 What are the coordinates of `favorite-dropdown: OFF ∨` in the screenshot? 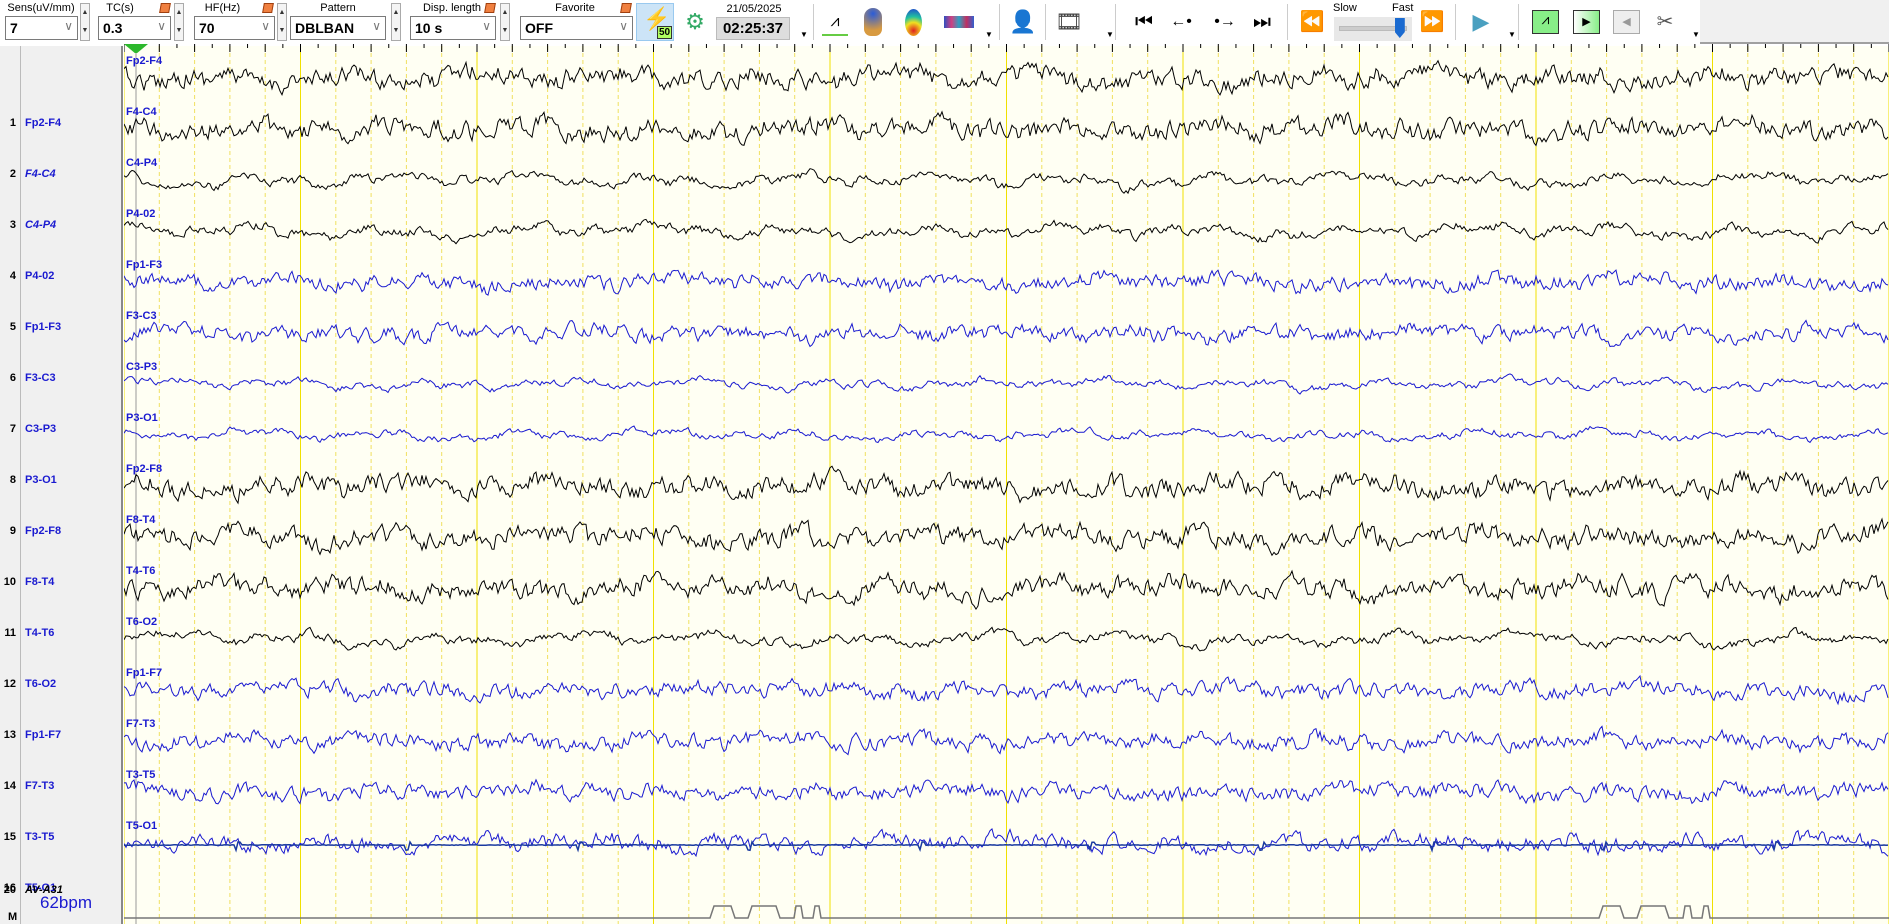 It's located at (576, 28).